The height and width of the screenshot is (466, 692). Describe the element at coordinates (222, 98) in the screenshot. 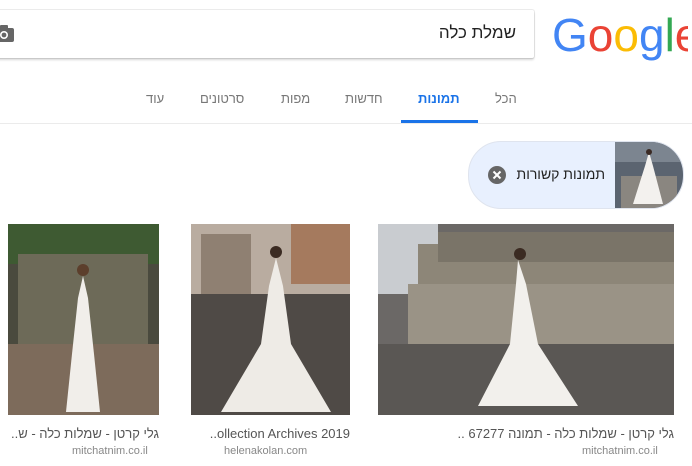

I see `tab-videos: סרטונים` at that location.